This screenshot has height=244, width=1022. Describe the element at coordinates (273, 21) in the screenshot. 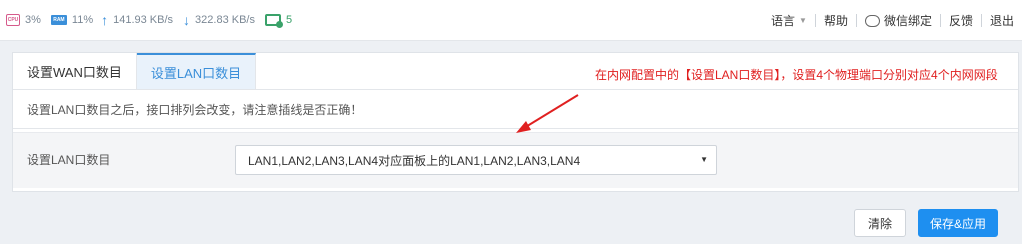

I see `device-monitor-icon` at that location.